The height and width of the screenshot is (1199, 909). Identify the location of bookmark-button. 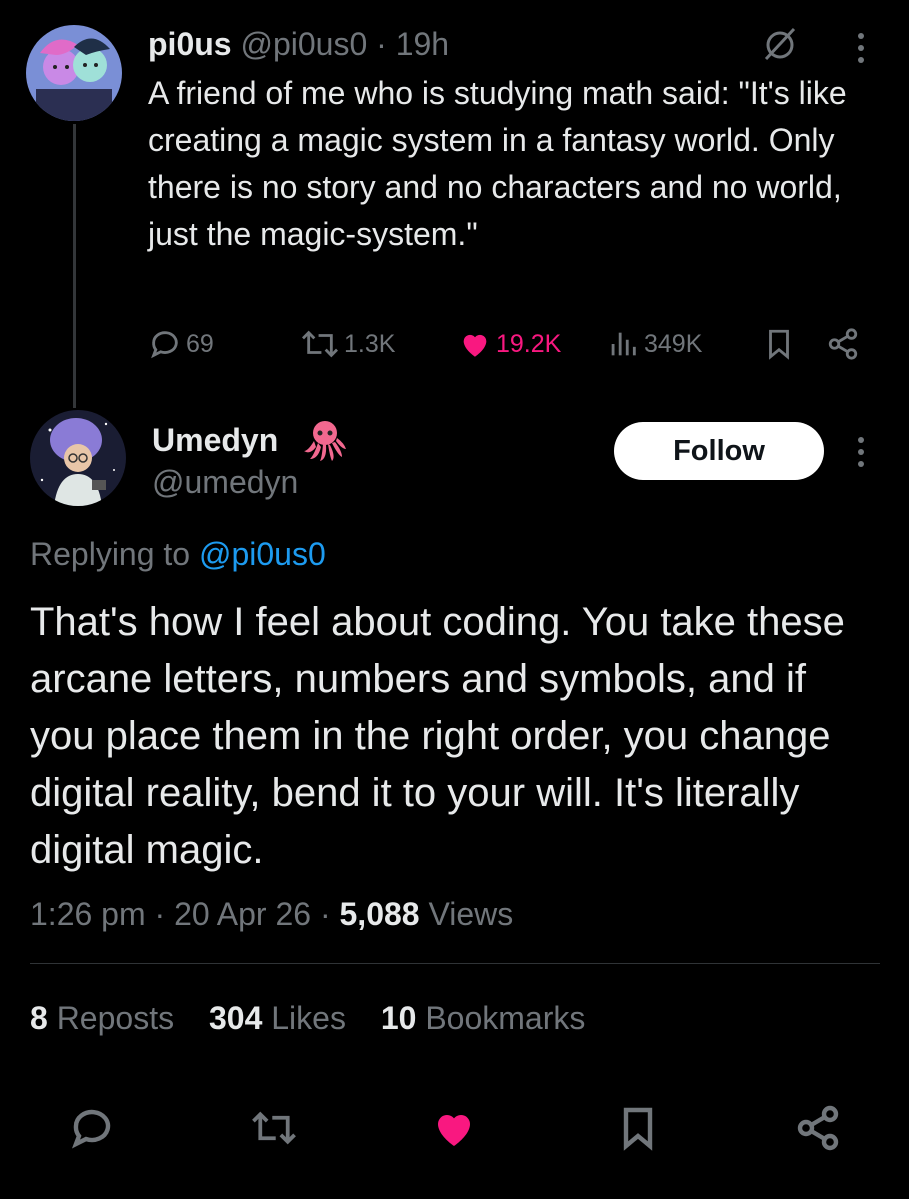
(638, 1128).